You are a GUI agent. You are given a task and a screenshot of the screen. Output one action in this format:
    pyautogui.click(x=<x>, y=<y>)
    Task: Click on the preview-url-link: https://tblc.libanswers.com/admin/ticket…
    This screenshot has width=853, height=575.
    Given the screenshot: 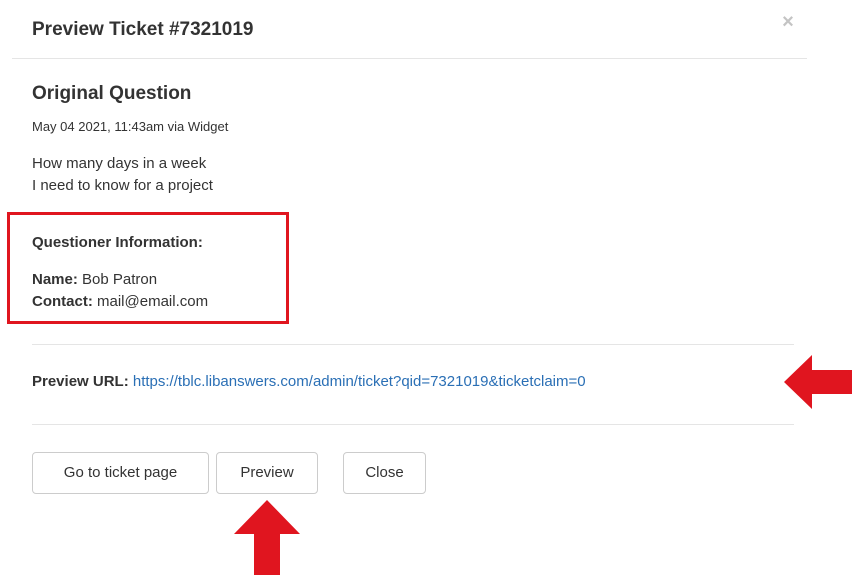 What is the action you would take?
    pyautogui.click(x=359, y=381)
    